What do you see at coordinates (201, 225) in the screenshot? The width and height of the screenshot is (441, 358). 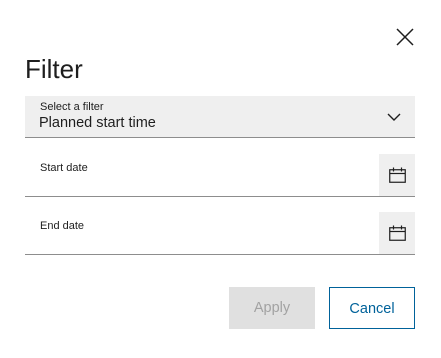 I see `end-date-input` at bounding box center [201, 225].